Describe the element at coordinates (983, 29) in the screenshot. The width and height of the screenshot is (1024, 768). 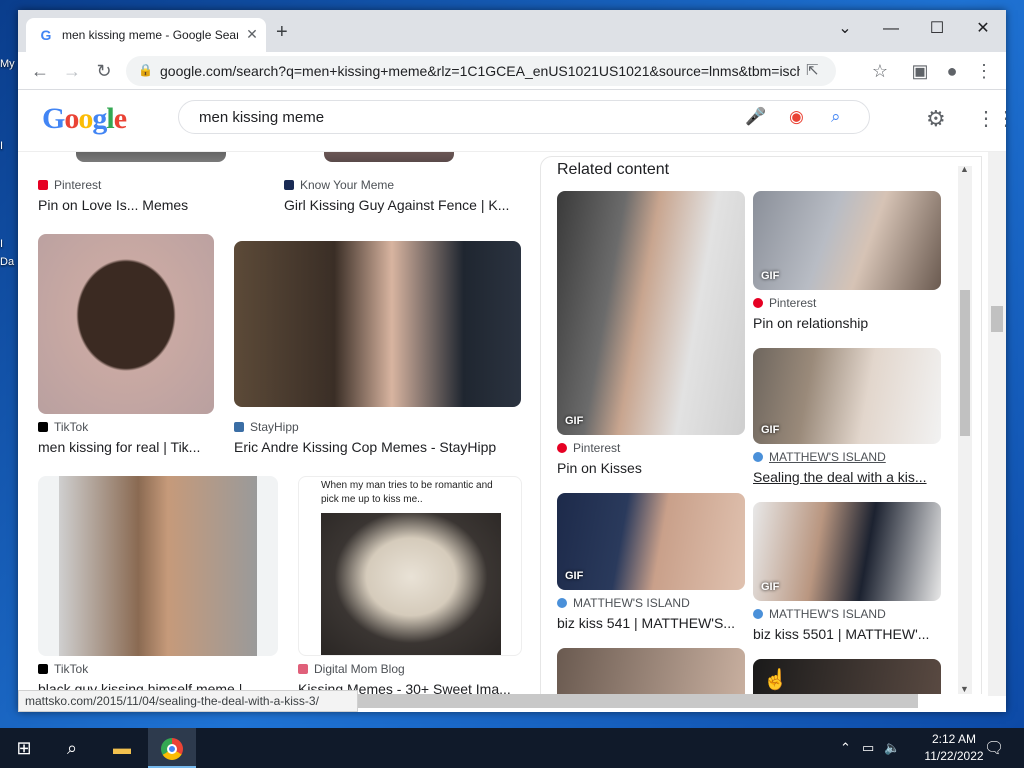
I see `close-window-icon: ✕` at that location.